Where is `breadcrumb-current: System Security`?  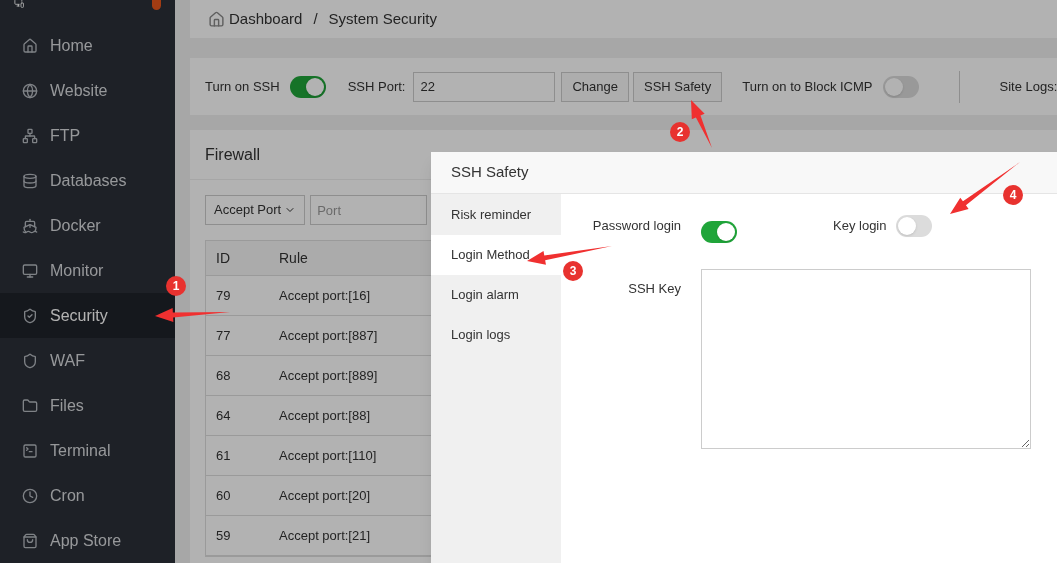 breadcrumb-current: System Security is located at coordinates (382, 18).